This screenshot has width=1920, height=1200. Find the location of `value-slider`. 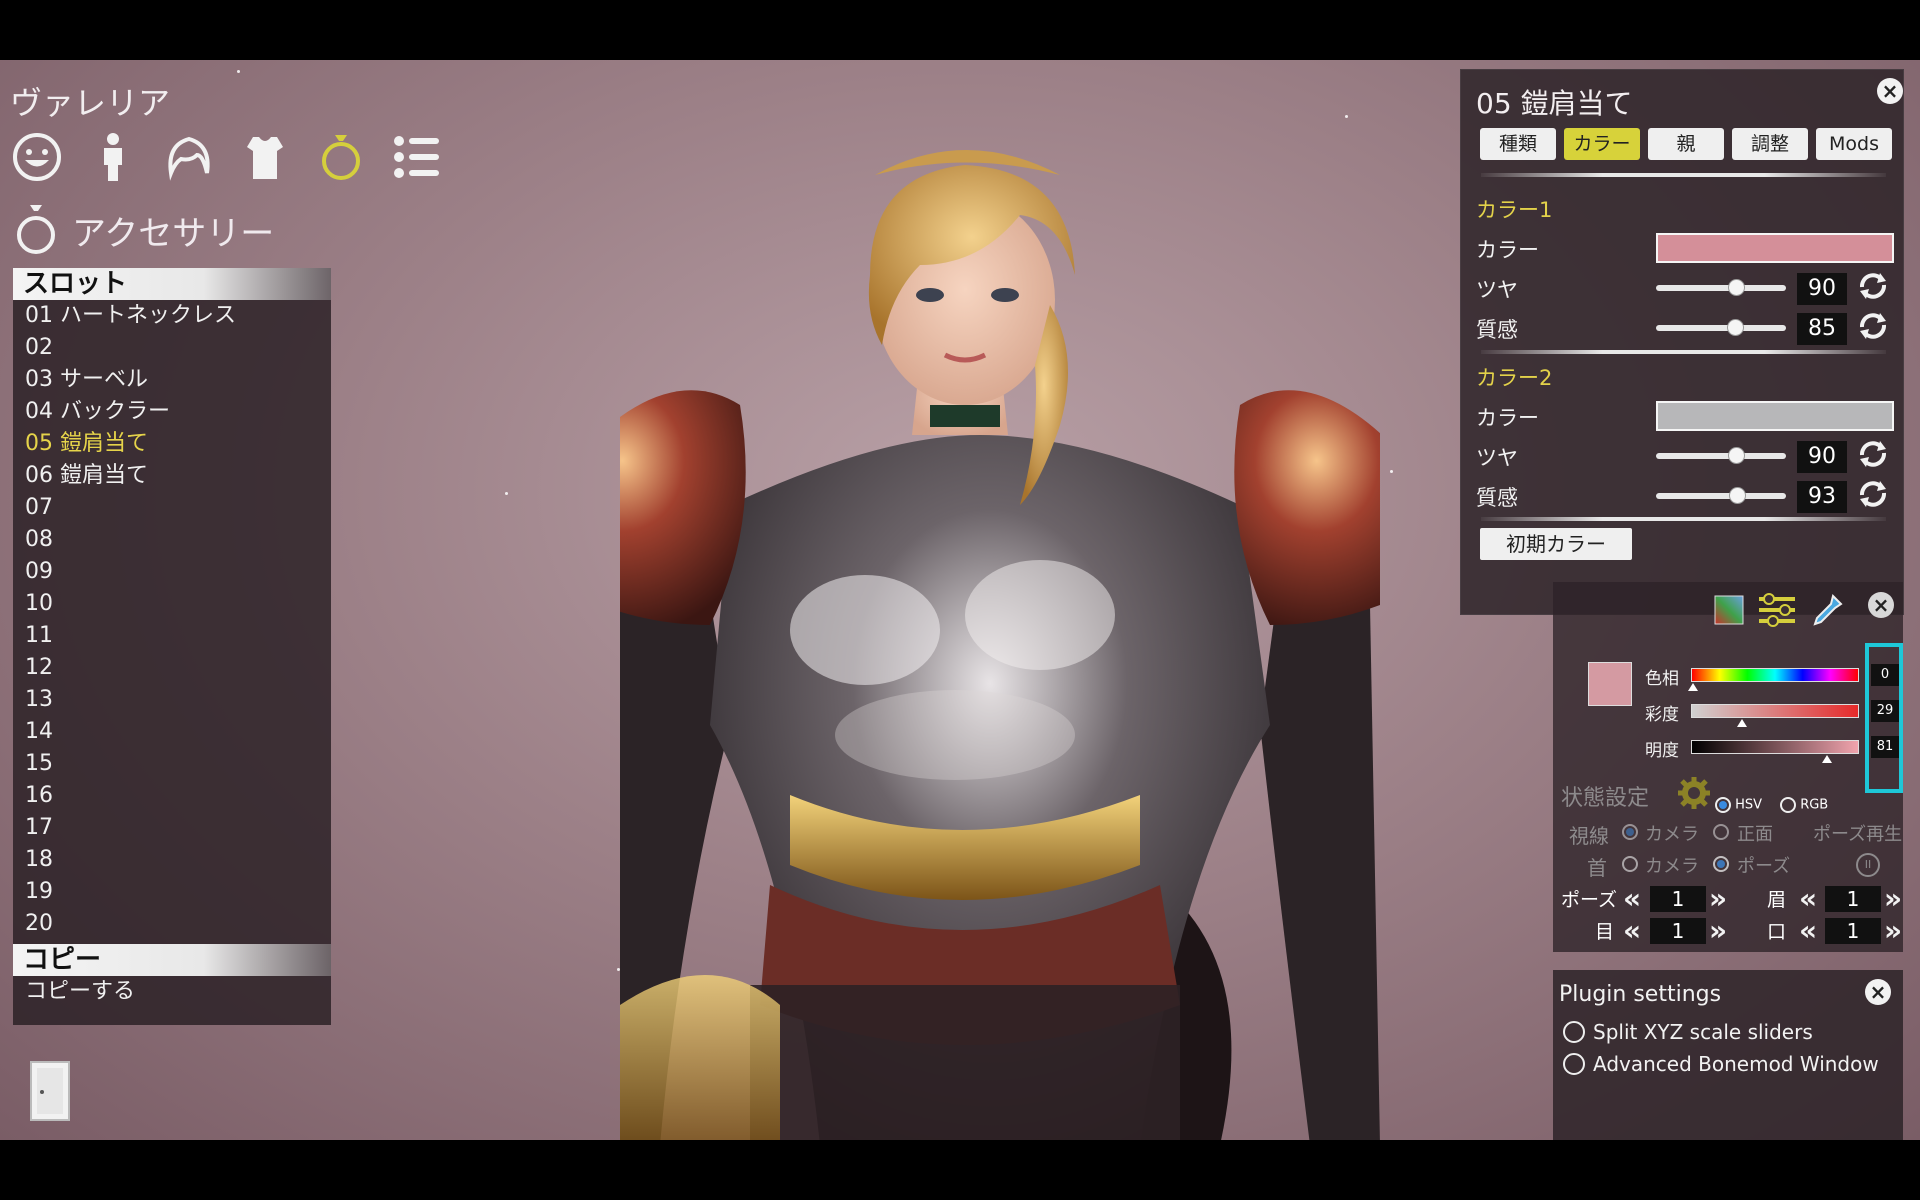

value-slider is located at coordinates (1775, 747).